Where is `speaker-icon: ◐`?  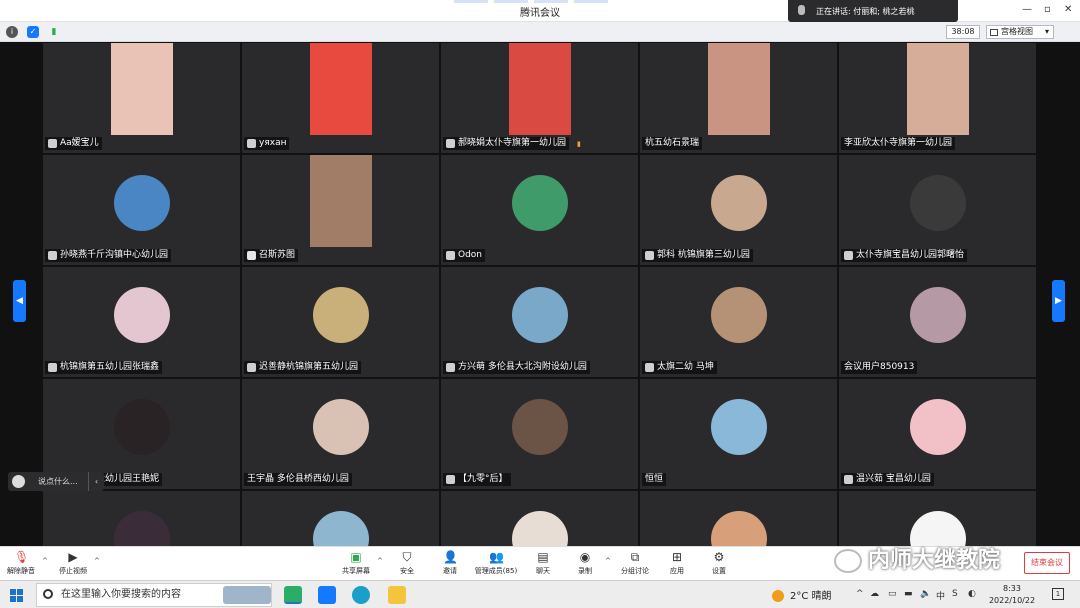
speaker-icon: ◐ is located at coordinates (972, 594).